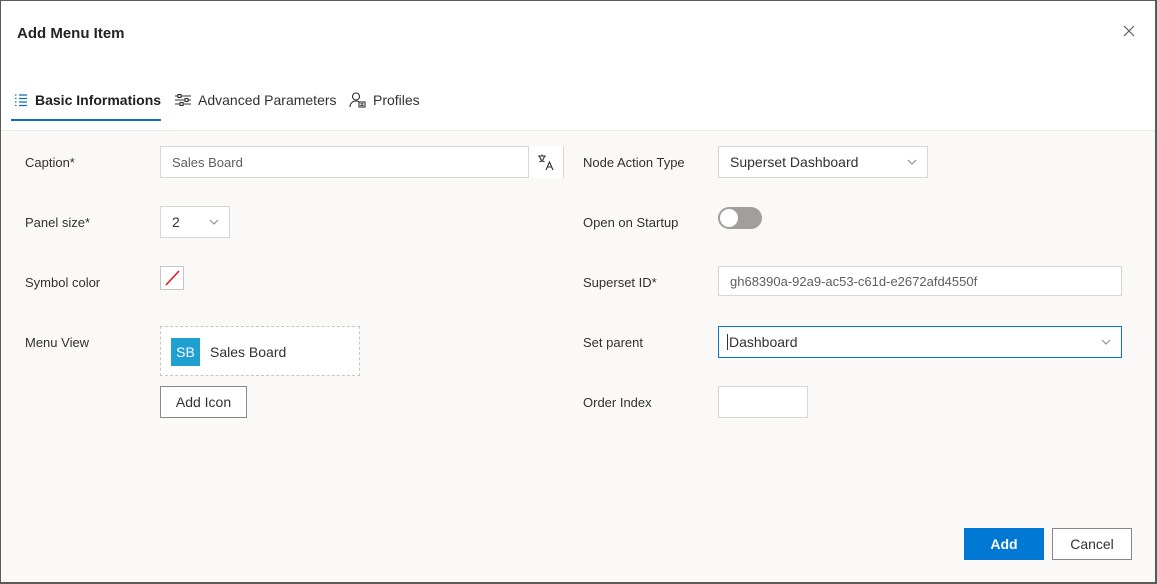 The width and height of the screenshot is (1157, 584). I want to click on profile-icon, so click(357, 100).